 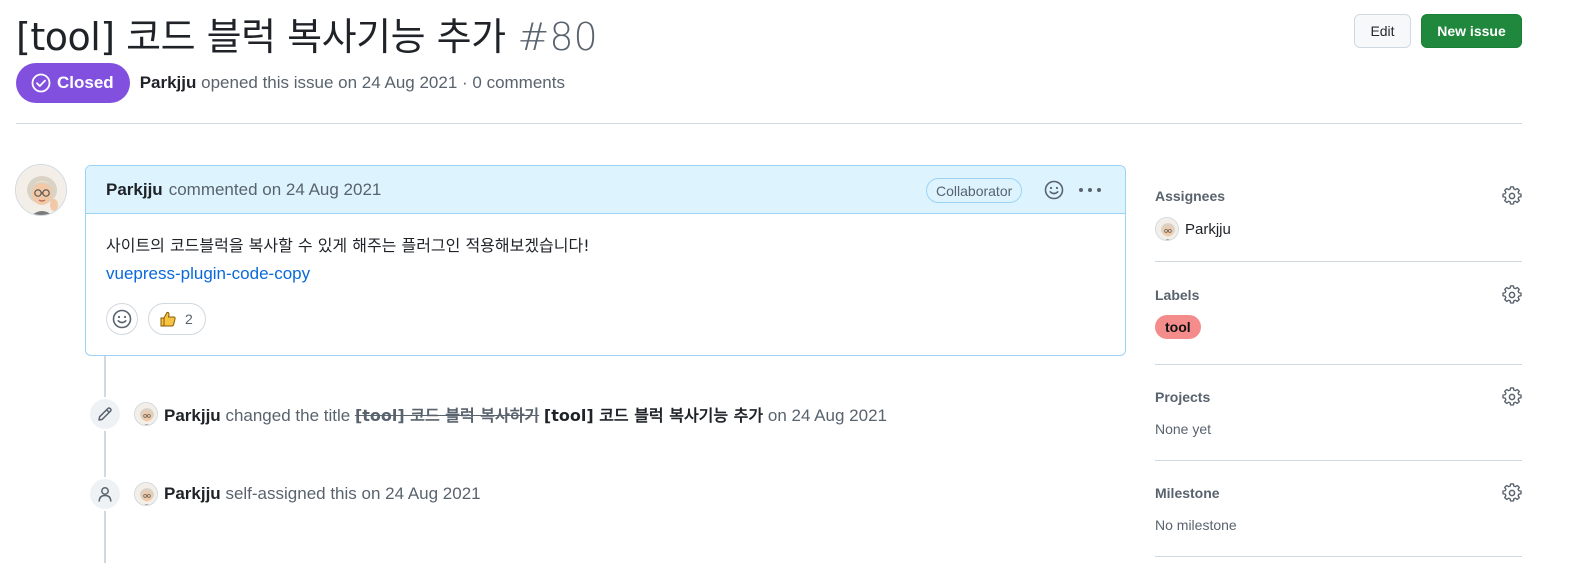 What do you see at coordinates (1471, 31) in the screenshot?
I see `new-issue-button: New issue` at bounding box center [1471, 31].